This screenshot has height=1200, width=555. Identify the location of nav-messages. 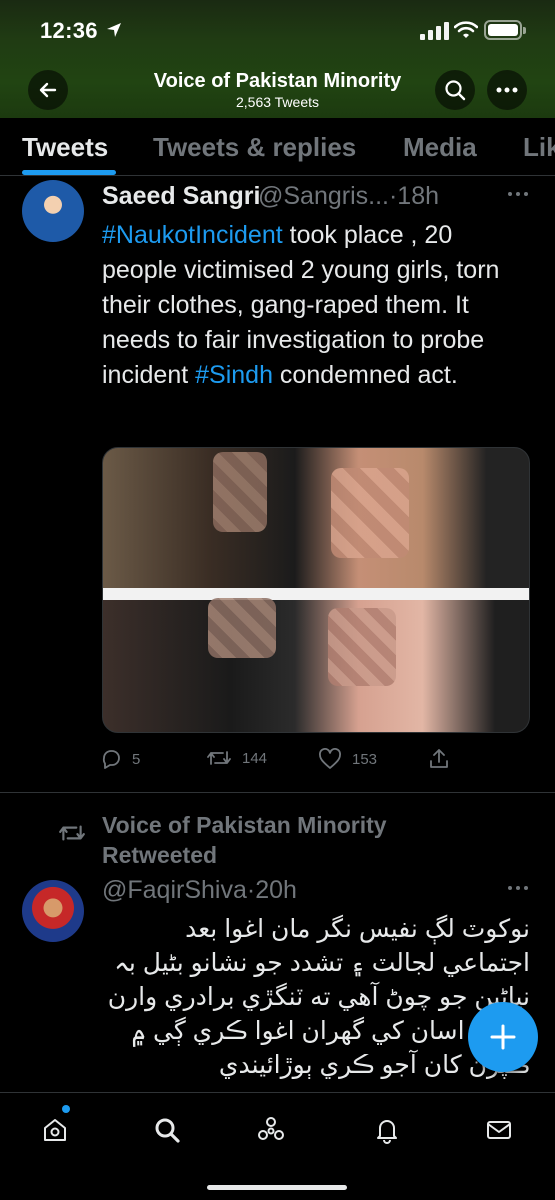
(499, 1130).